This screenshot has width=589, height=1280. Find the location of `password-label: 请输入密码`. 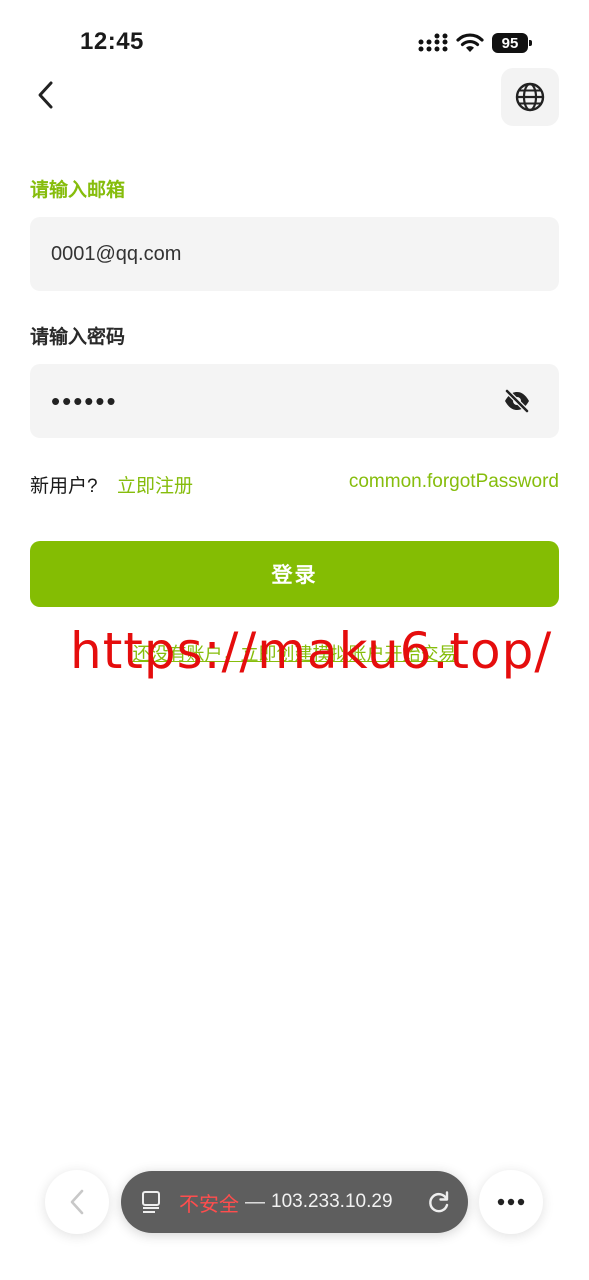

password-label: 请输入密码 is located at coordinates (78, 337).